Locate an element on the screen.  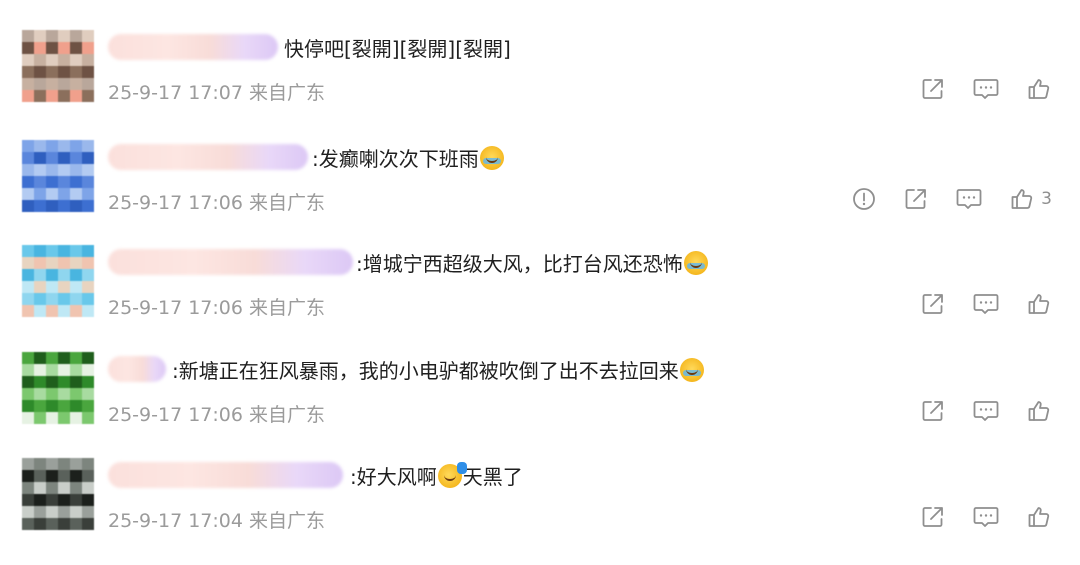
like-count: 3 is located at coordinates (1046, 199).